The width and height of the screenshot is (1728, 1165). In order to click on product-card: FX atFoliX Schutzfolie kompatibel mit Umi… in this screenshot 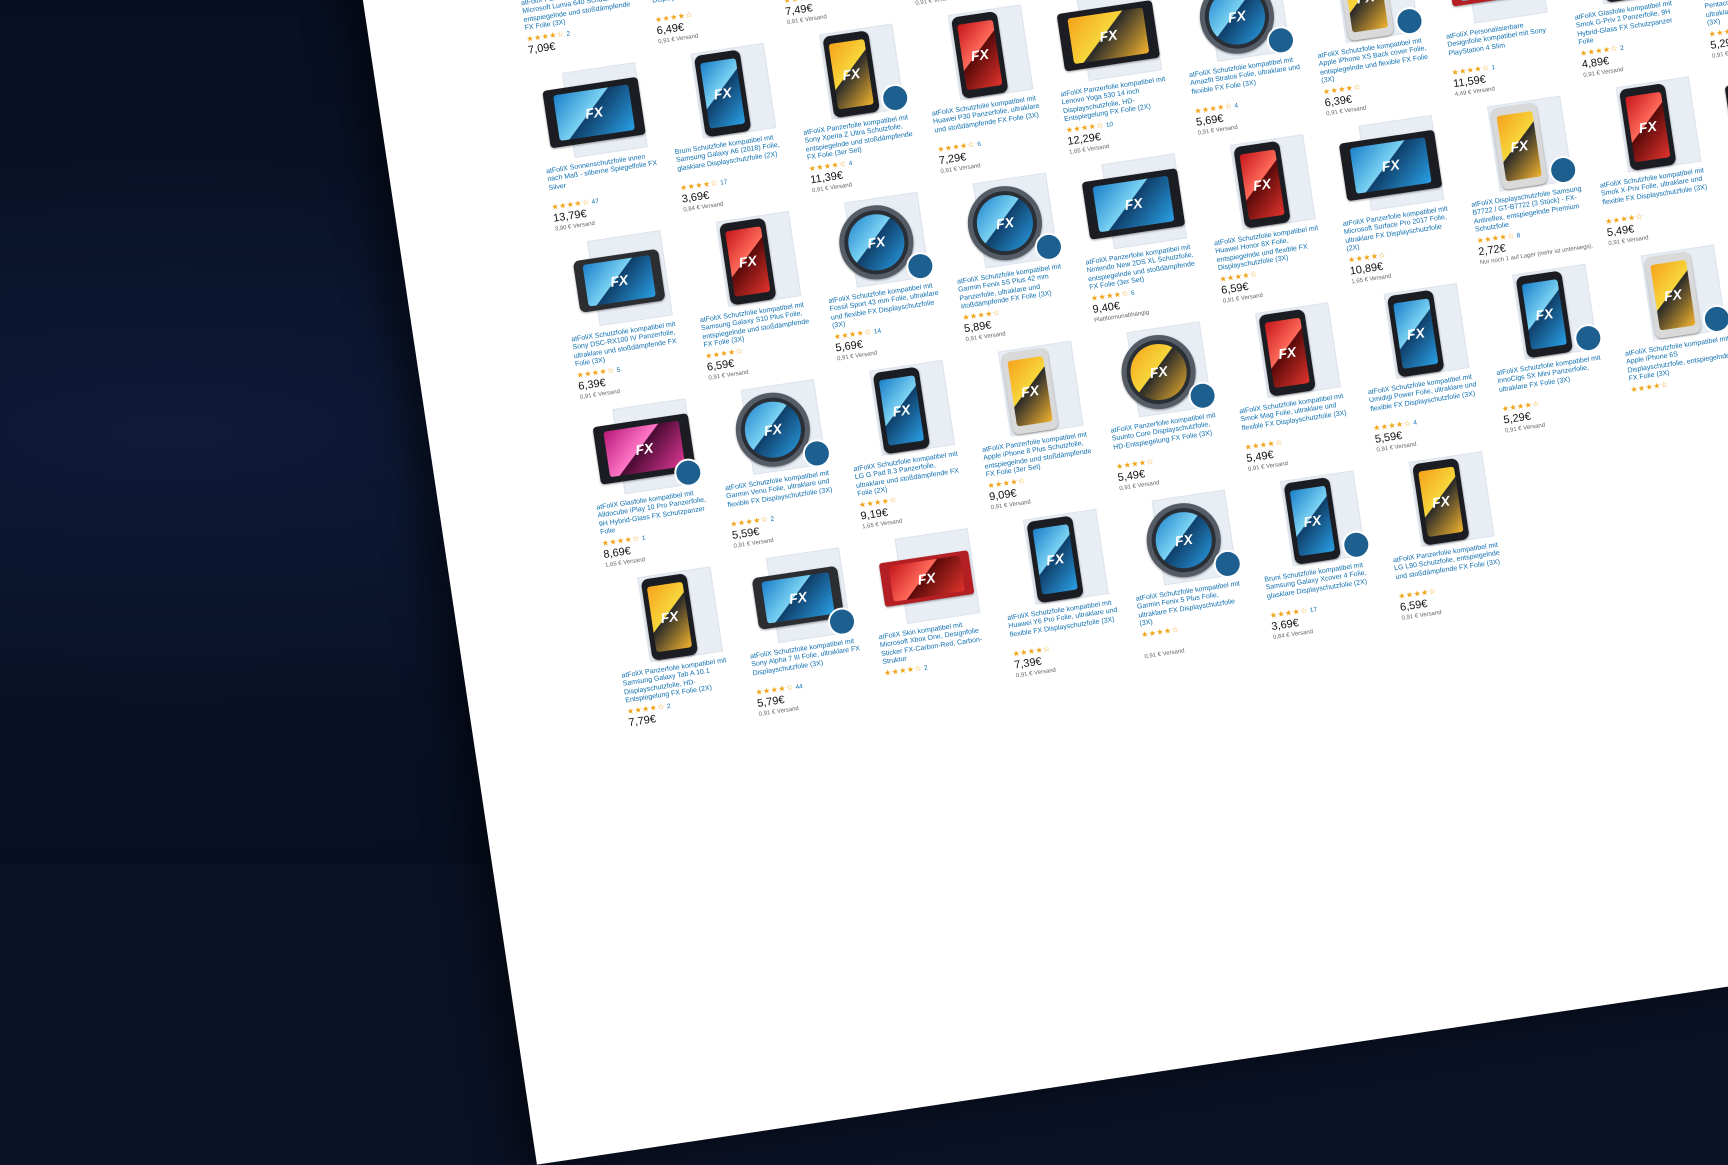, I will do `click(1420, 367)`.